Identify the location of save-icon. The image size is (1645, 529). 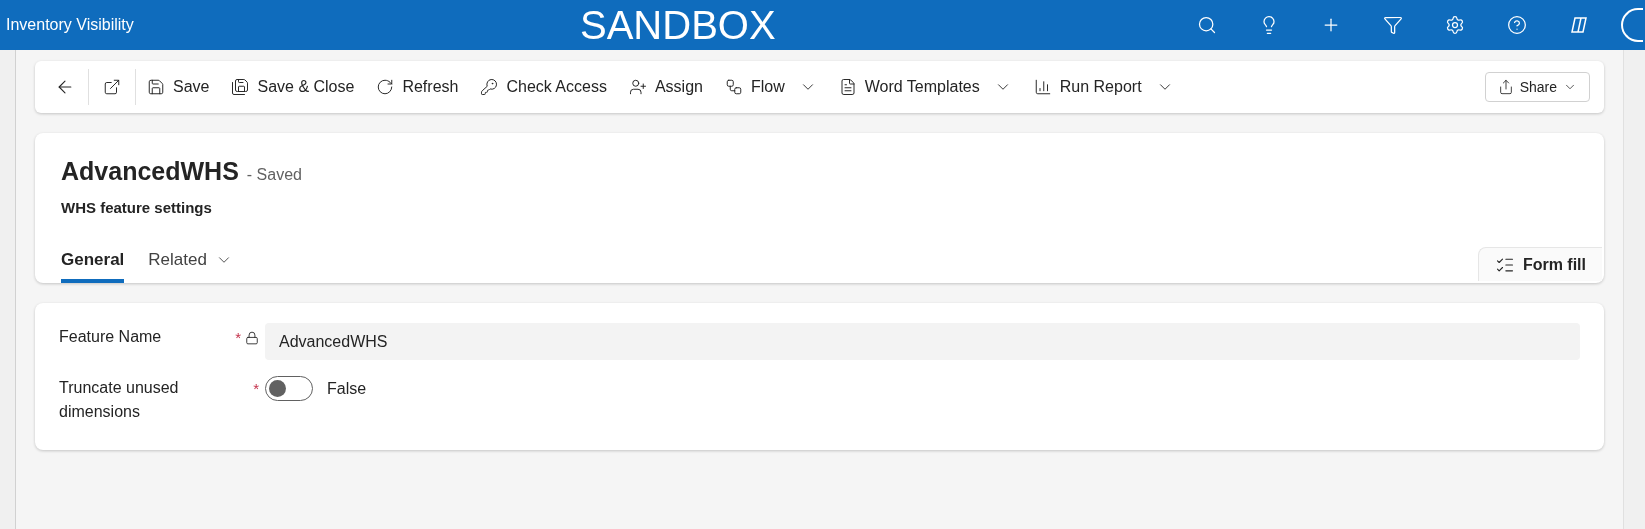
(156, 87).